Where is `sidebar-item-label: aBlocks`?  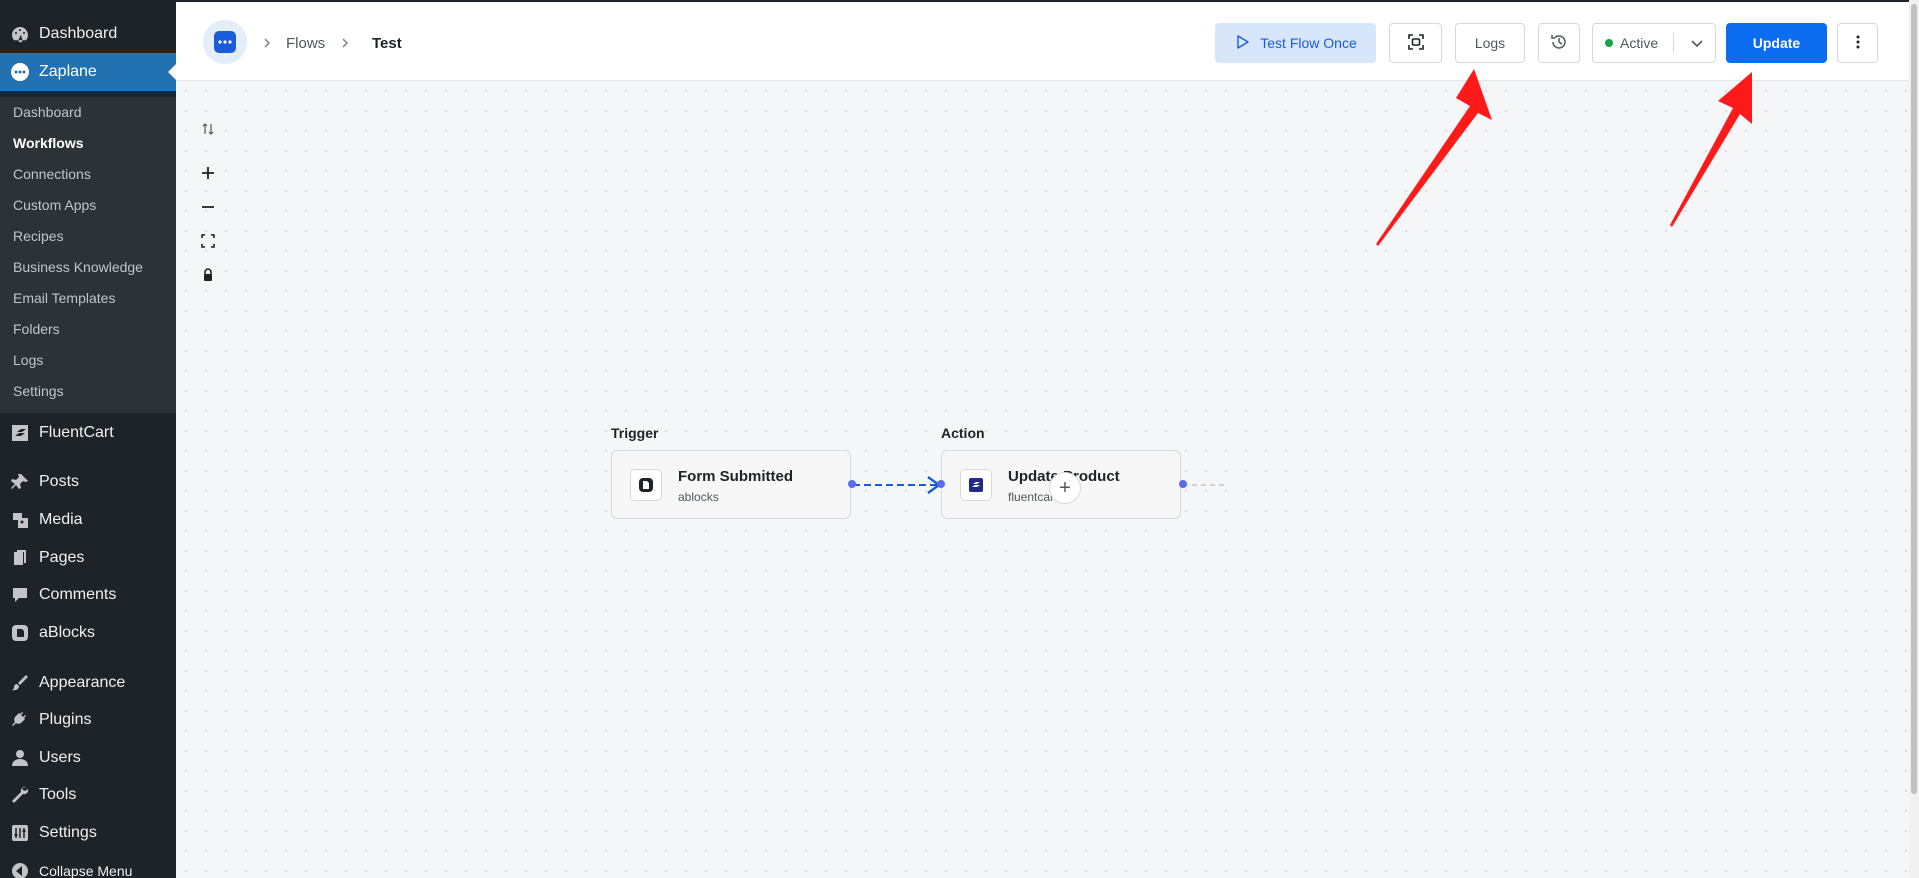
sidebar-item-label: aBlocks is located at coordinates (67, 632).